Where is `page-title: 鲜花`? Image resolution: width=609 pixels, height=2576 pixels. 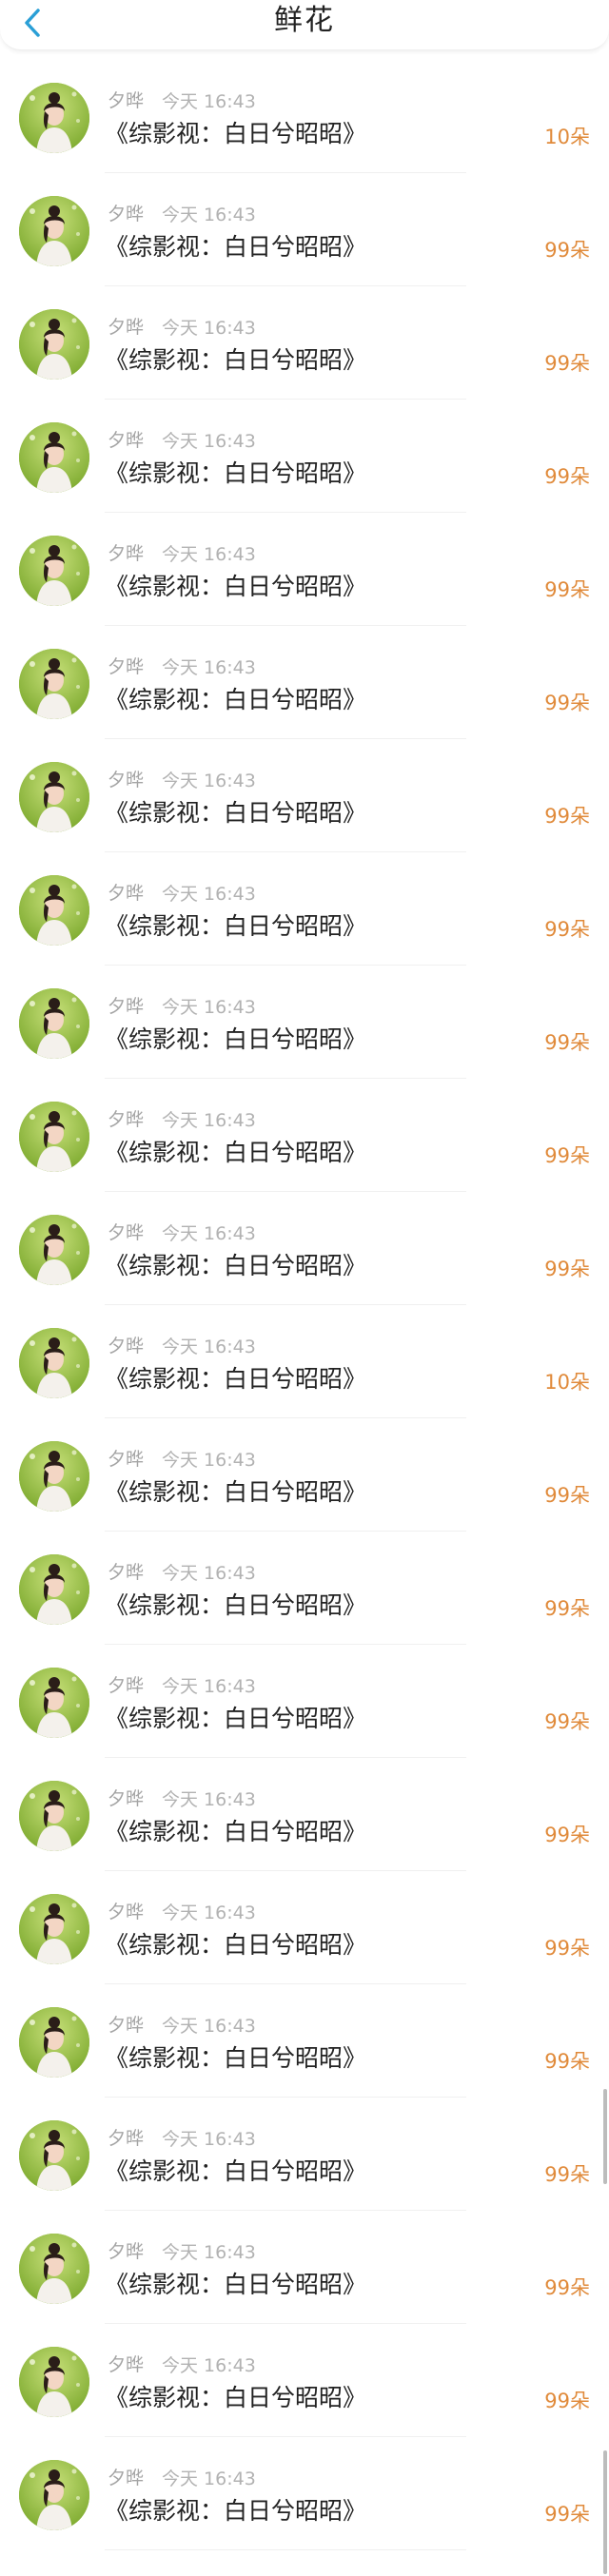 page-title: 鲜花 is located at coordinates (304, 21).